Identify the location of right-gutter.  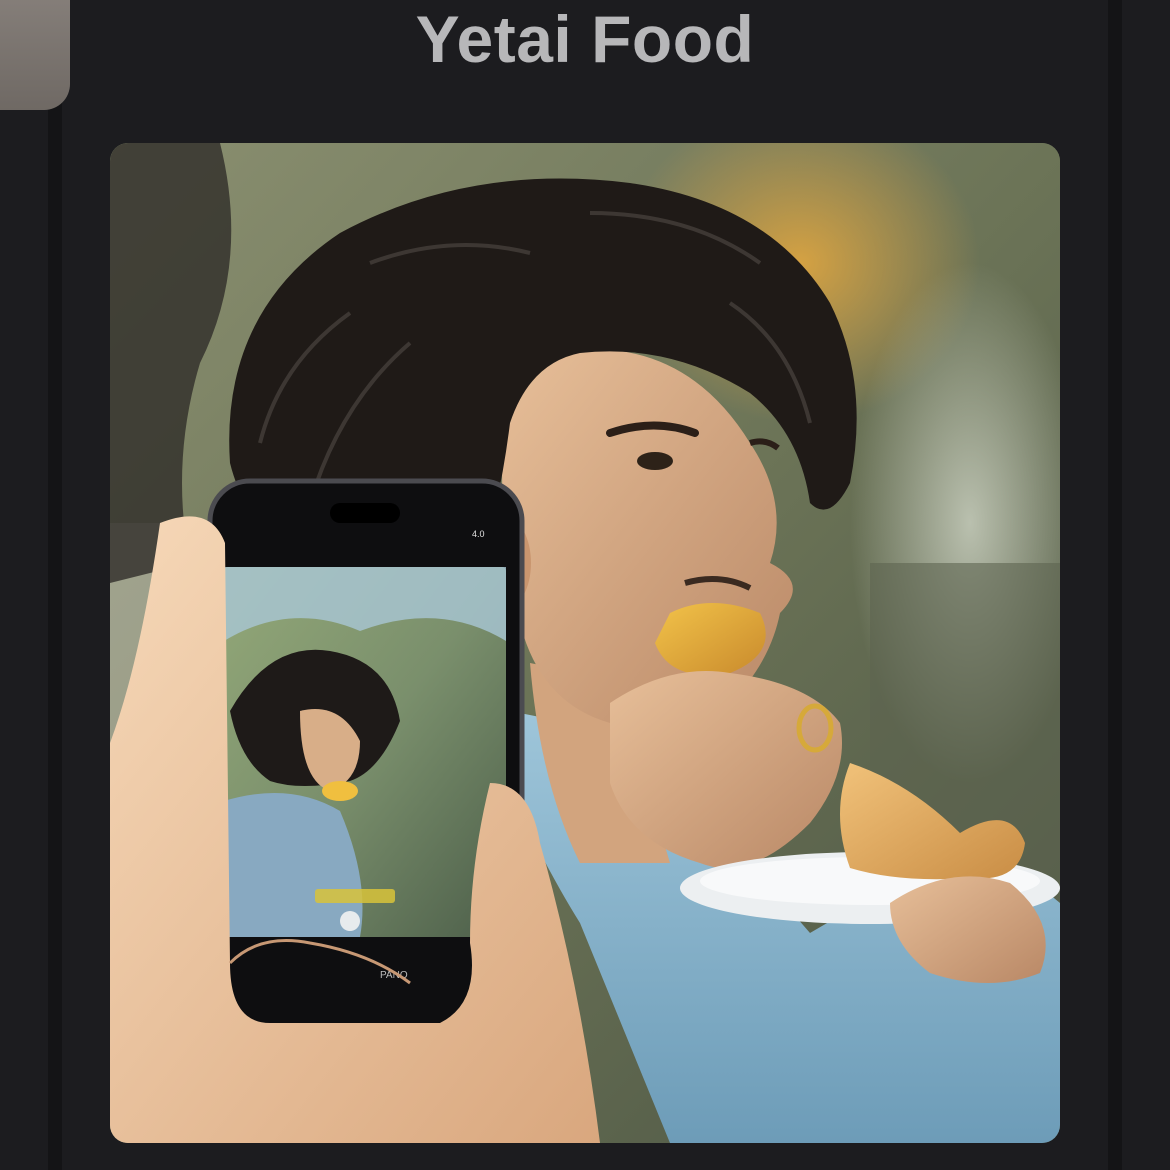
(1115, 585).